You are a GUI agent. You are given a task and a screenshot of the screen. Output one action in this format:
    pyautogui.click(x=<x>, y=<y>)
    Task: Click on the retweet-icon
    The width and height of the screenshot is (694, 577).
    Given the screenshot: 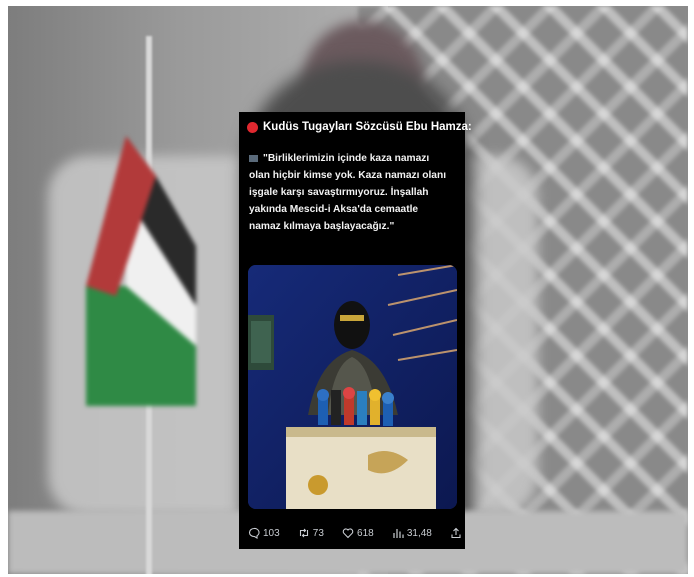 What is the action you would take?
    pyautogui.click(x=303, y=533)
    